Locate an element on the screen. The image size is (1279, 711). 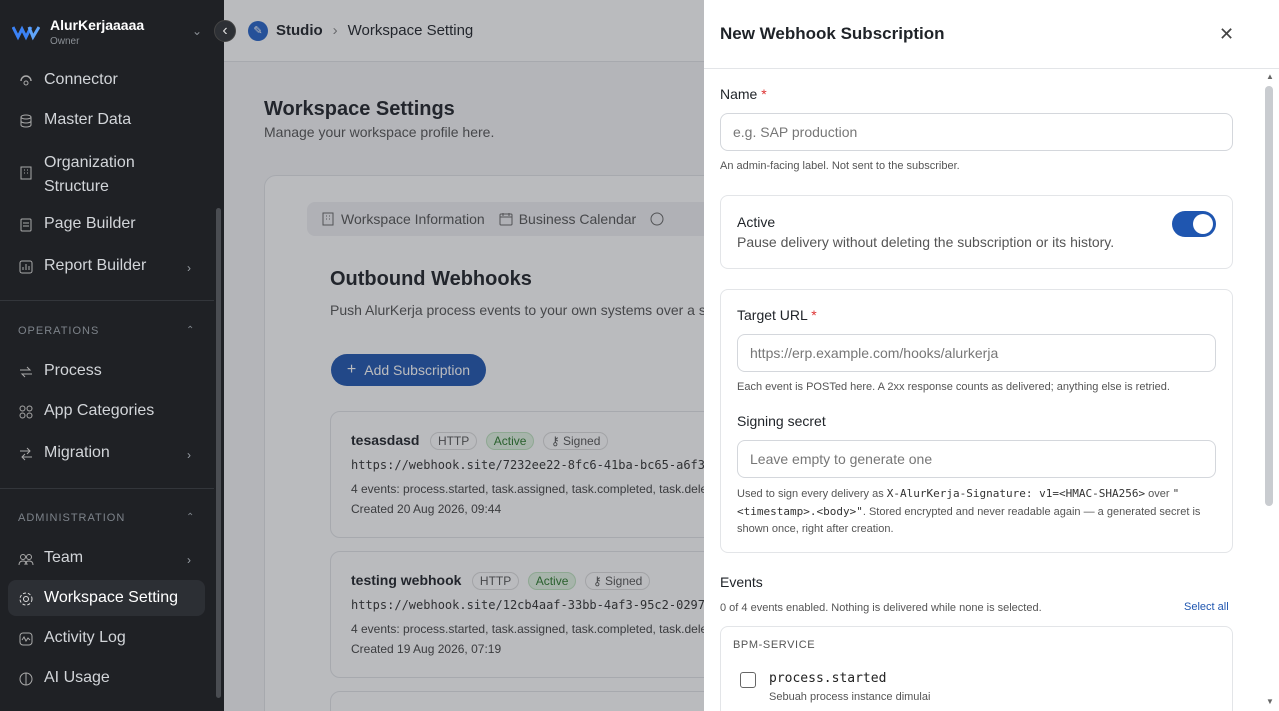
target-url-input: https://erp.example.com/hooks/alurkerja is located at coordinates (976, 353).